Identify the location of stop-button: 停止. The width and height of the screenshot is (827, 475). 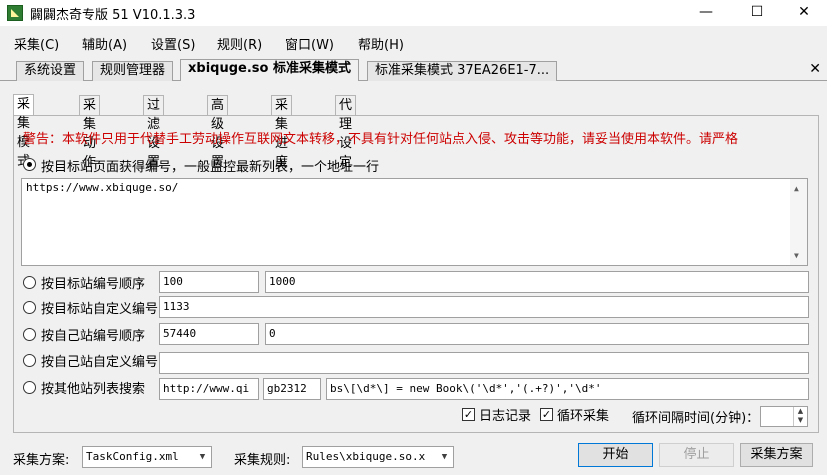
(696, 455).